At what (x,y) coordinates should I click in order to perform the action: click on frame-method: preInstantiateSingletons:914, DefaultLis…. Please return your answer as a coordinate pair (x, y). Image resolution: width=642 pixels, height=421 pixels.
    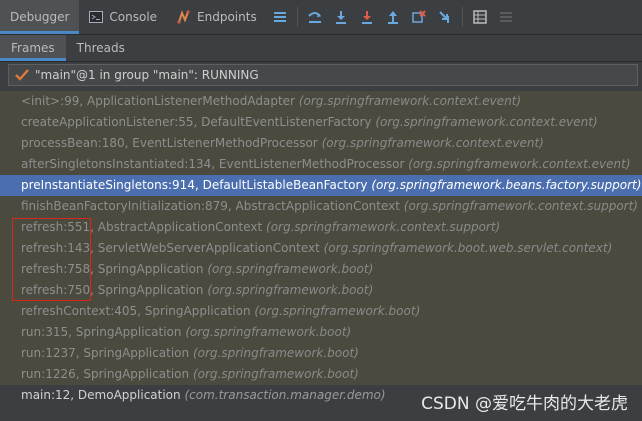
    Looking at the image, I should click on (194, 185).